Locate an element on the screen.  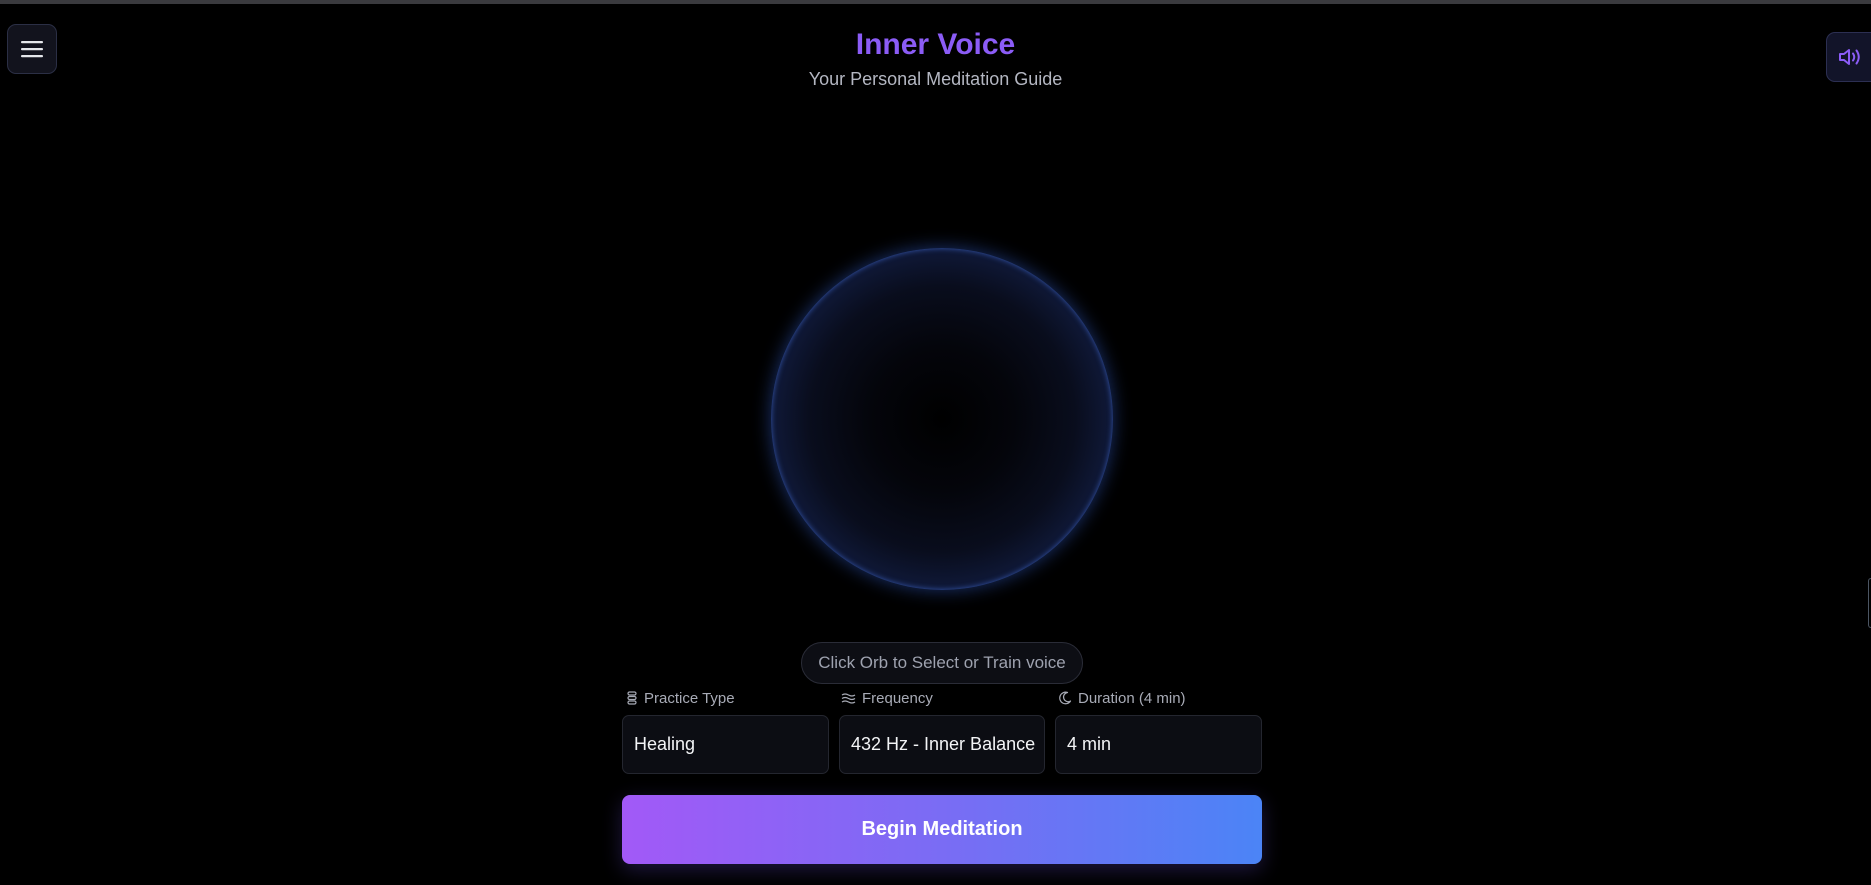
moon-icon is located at coordinates (1065, 698).